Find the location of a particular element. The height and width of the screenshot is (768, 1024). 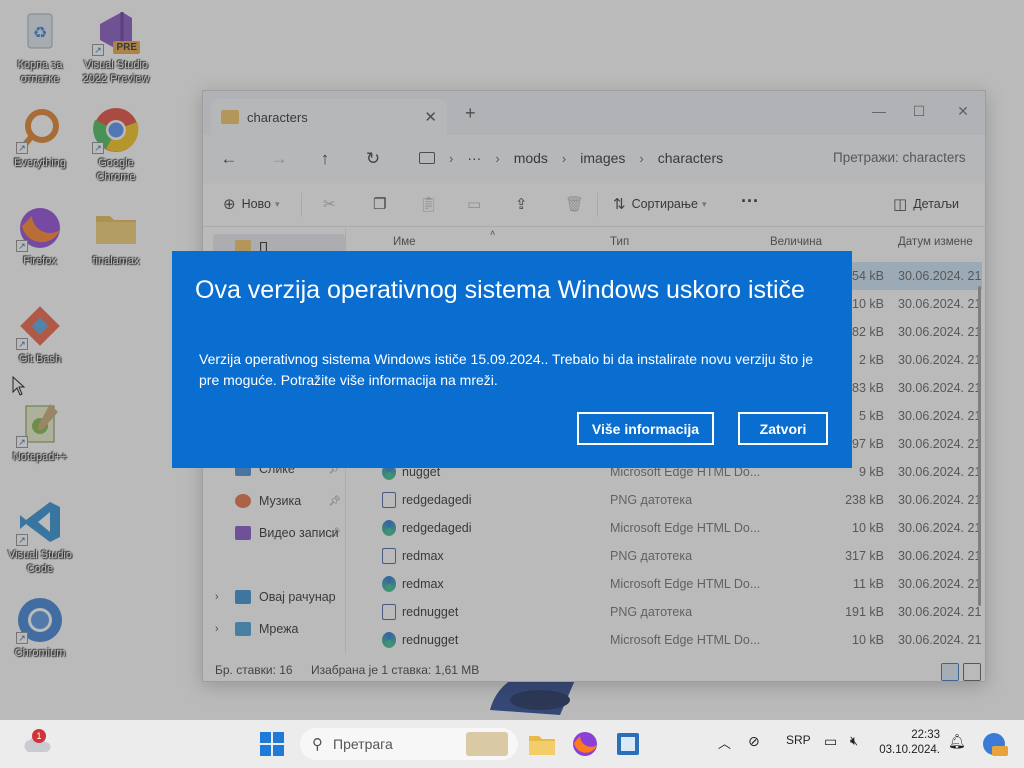

network-disconnected-icon: ⊘ is located at coordinates (754, 741).